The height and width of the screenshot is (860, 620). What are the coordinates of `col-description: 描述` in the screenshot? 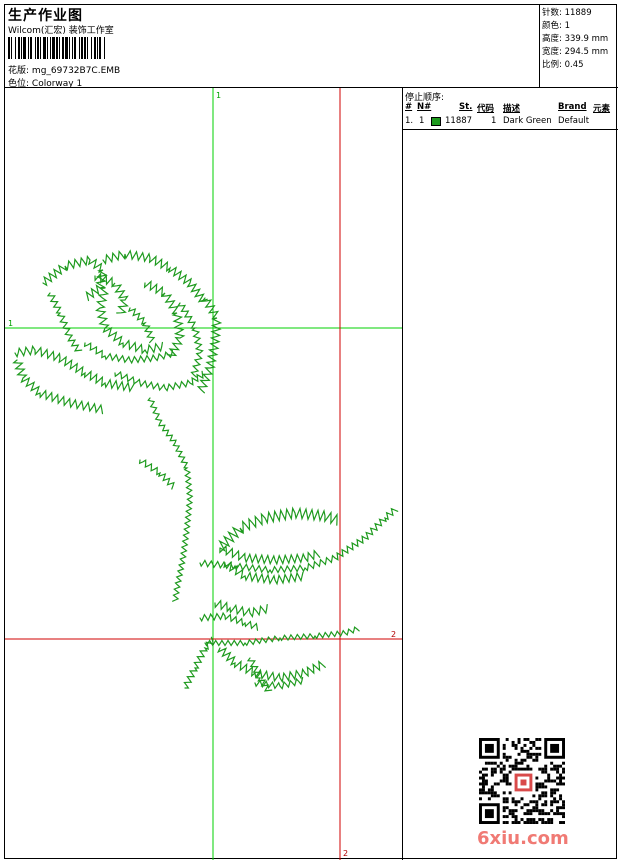 It's located at (512, 109).